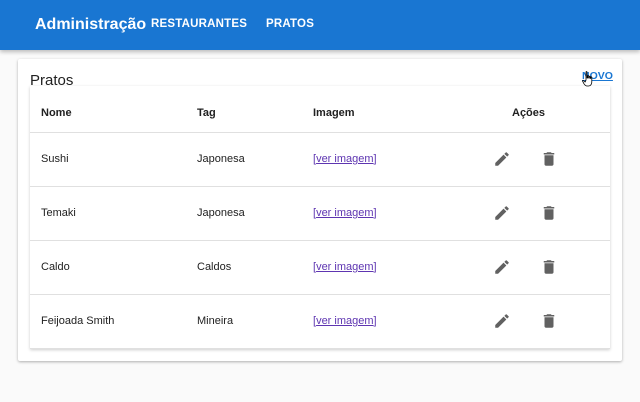  I want to click on app-title: Administração, so click(91, 24).